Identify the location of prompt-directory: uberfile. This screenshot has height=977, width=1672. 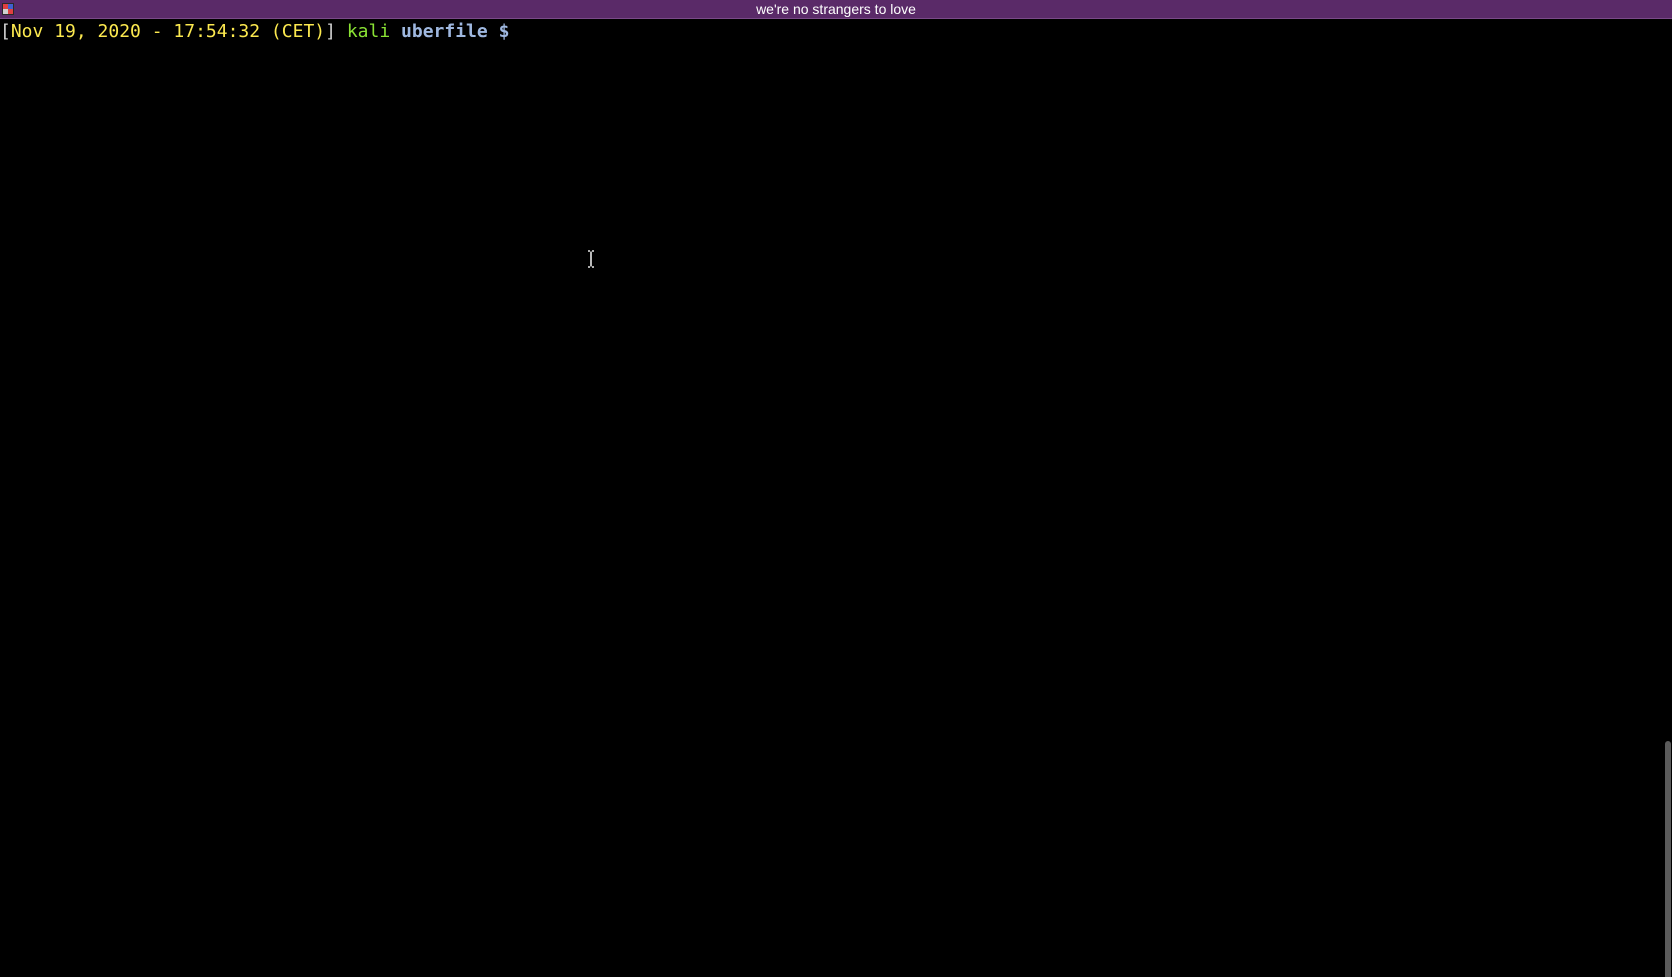
(444, 31).